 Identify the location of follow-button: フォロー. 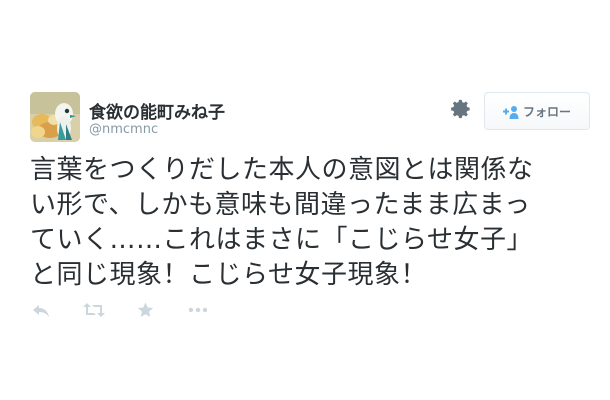
(537, 111).